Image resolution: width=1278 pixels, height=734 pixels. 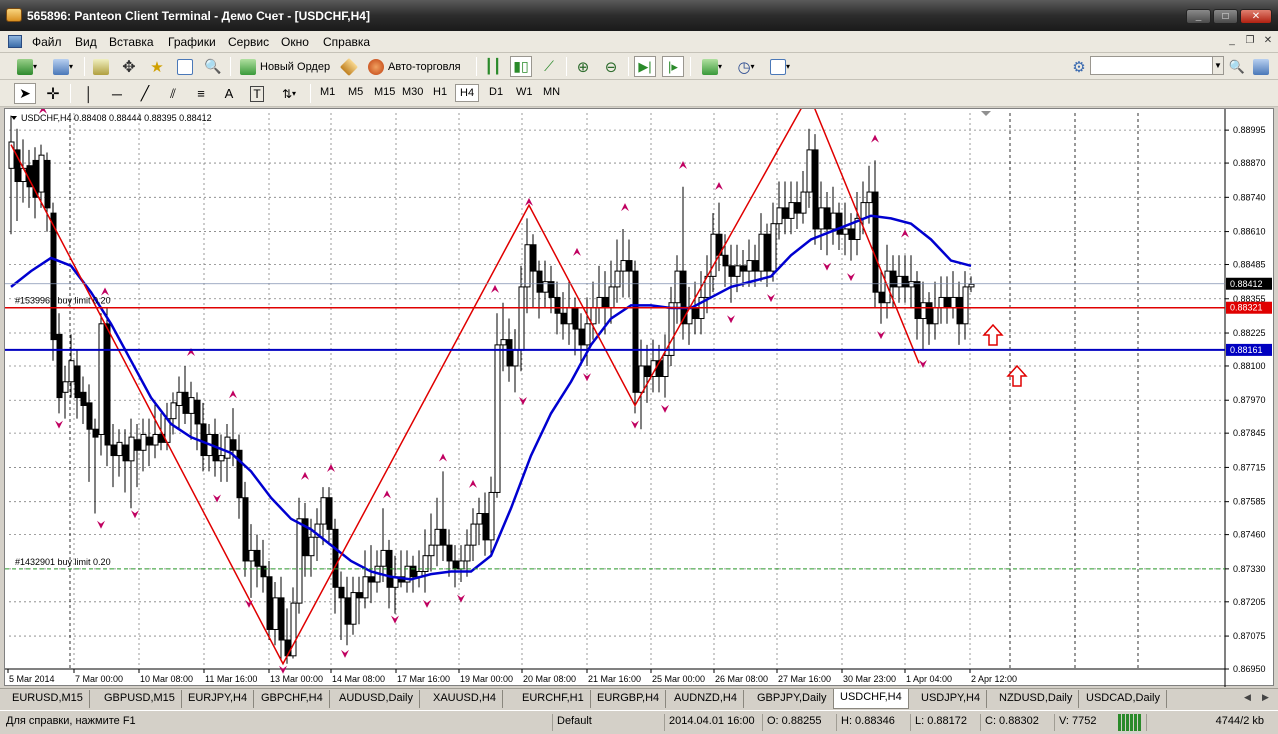 What do you see at coordinates (15, 41) in the screenshot?
I see `document-icon` at bounding box center [15, 41].